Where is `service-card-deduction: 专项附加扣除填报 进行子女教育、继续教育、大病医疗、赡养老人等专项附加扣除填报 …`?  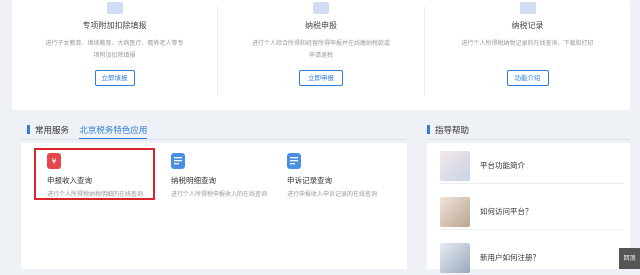
service-card-deduction: 专项附加扣除填报 进行子女教育、继续教育、大病医疗、赡养老人等专项附加扣除填报 … is located at coordinates (114, 55).